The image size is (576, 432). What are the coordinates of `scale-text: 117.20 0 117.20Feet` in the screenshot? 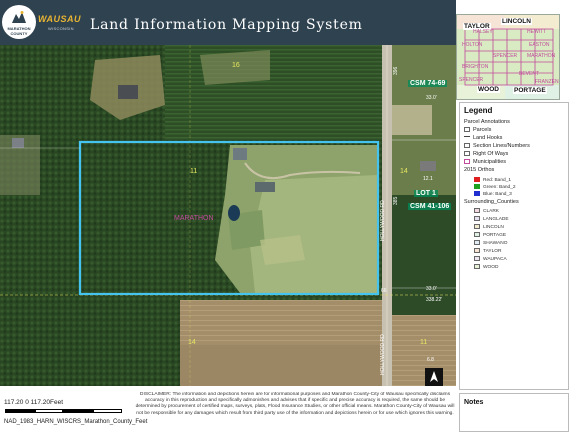 It's located at (34, 402).